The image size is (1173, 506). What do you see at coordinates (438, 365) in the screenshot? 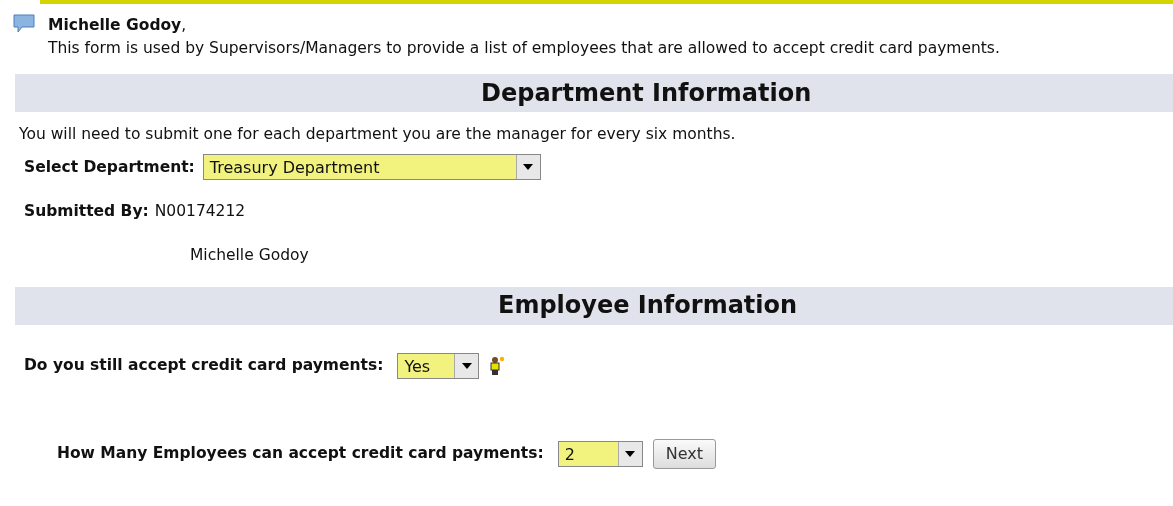
I see `accept-cards-select: Yes` at bounding box center [438, 365].